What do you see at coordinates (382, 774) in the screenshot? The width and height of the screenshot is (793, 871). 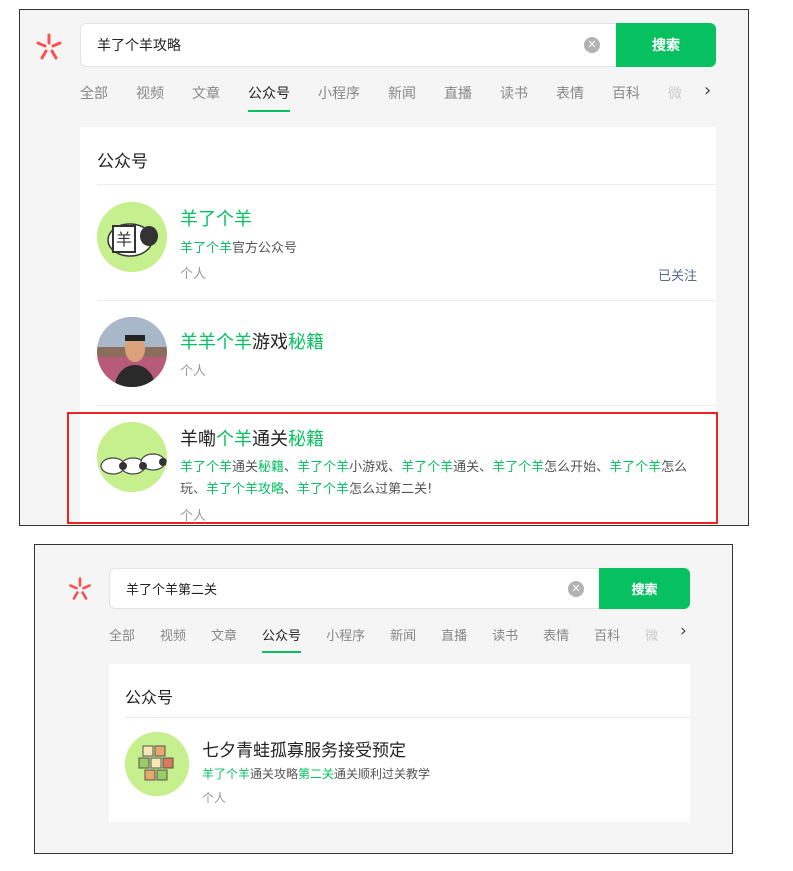 I see `text-segment: 通关顺利过关教学` at bounding box center [382, 774].